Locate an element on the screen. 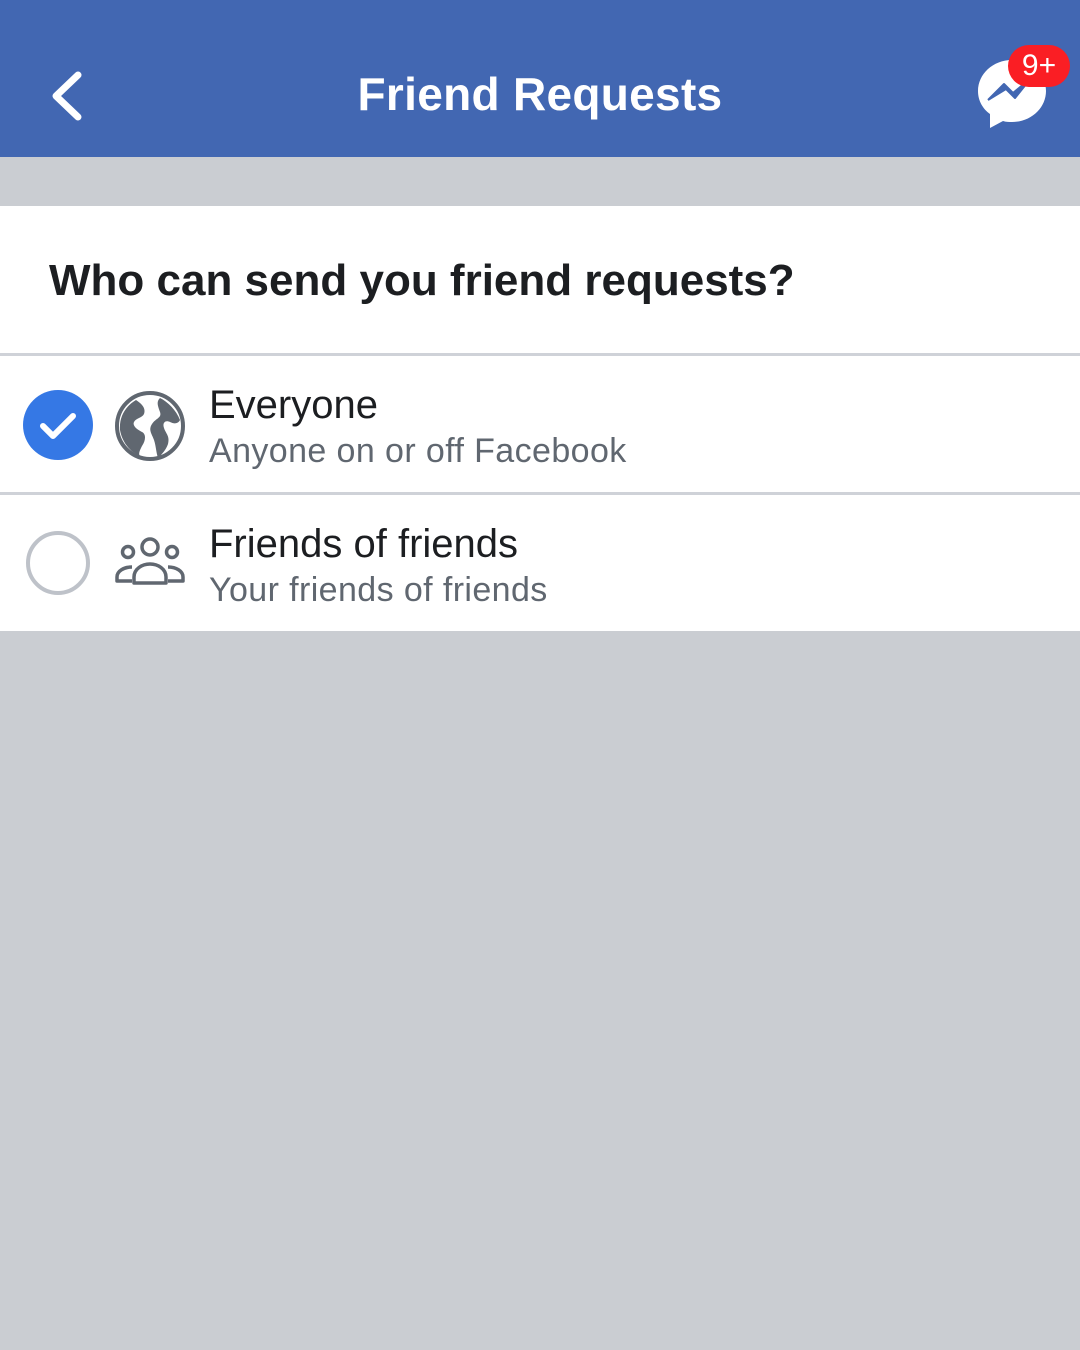  option-subtitle: Anyone on or off Facebook is located at coordinates (418, 451).